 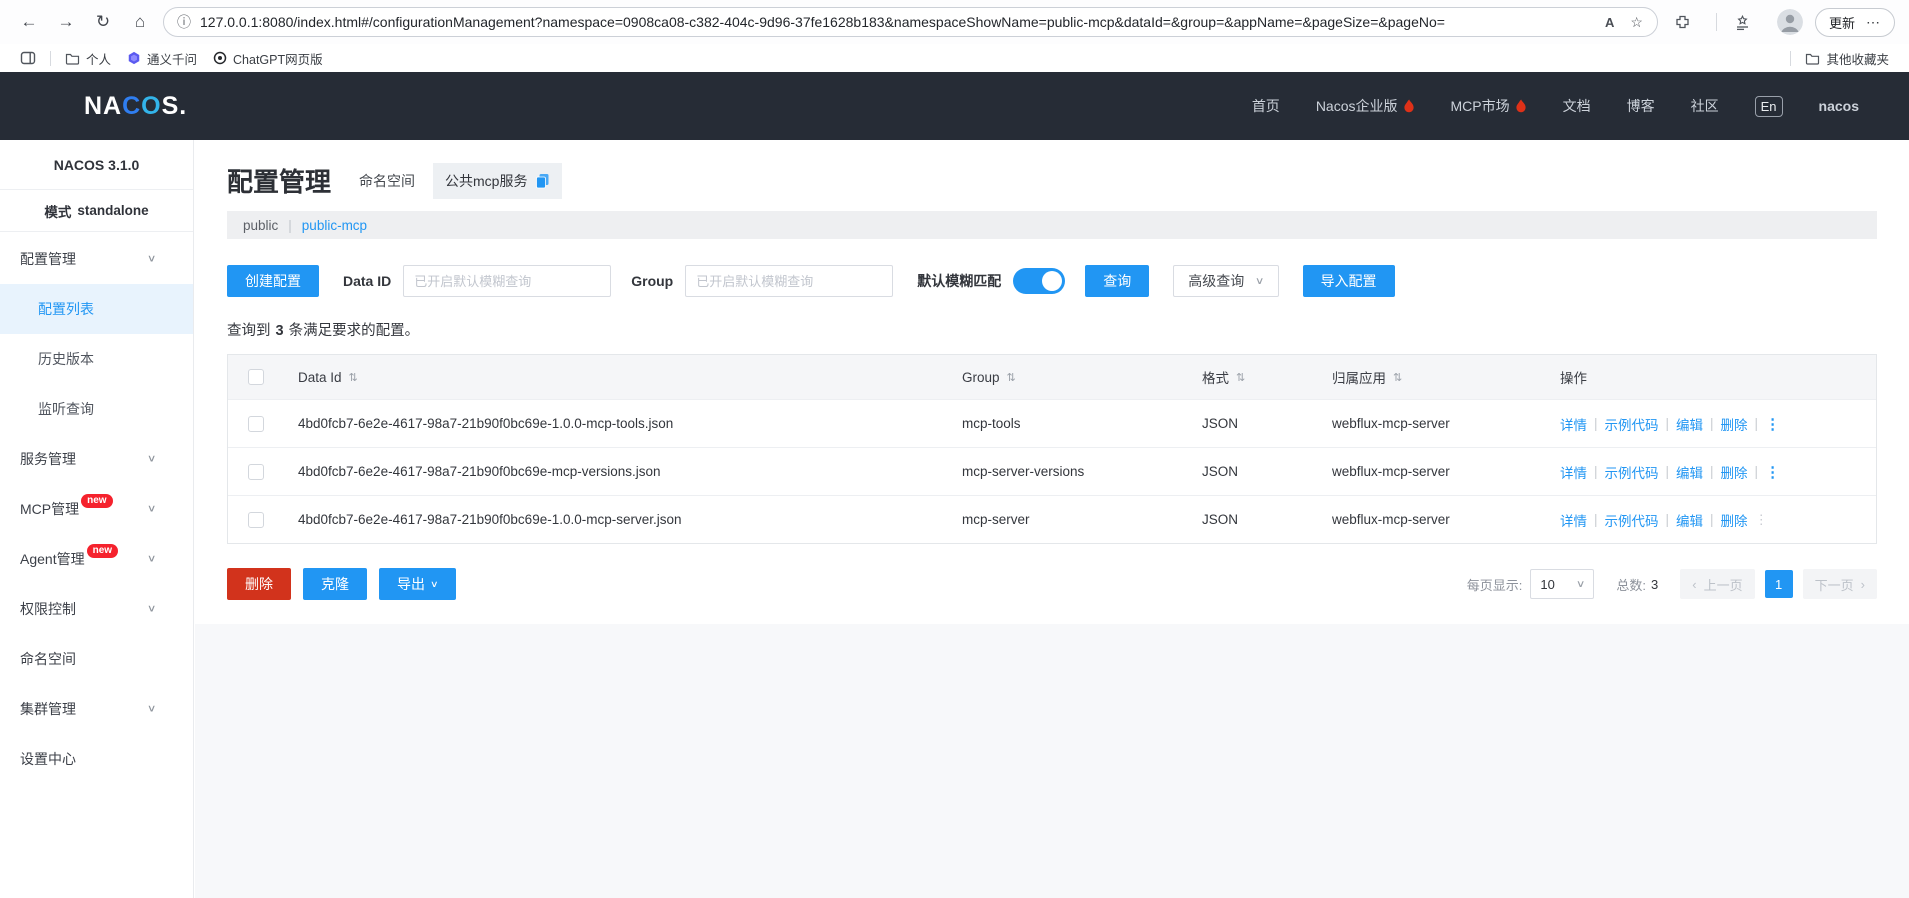 I want to click on breadcrumb: public | public-mcp, so click(x=1052, y=225).